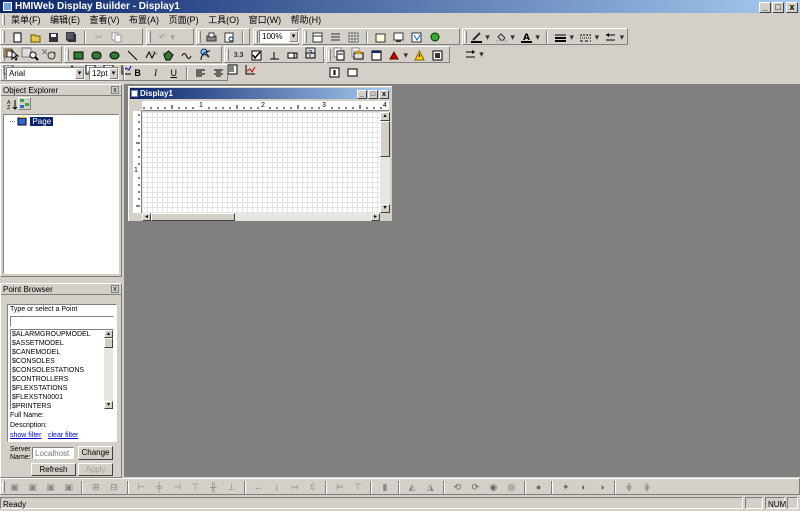  I want to click on font-name-dropdown-icon: ▾, so click(79, 73).